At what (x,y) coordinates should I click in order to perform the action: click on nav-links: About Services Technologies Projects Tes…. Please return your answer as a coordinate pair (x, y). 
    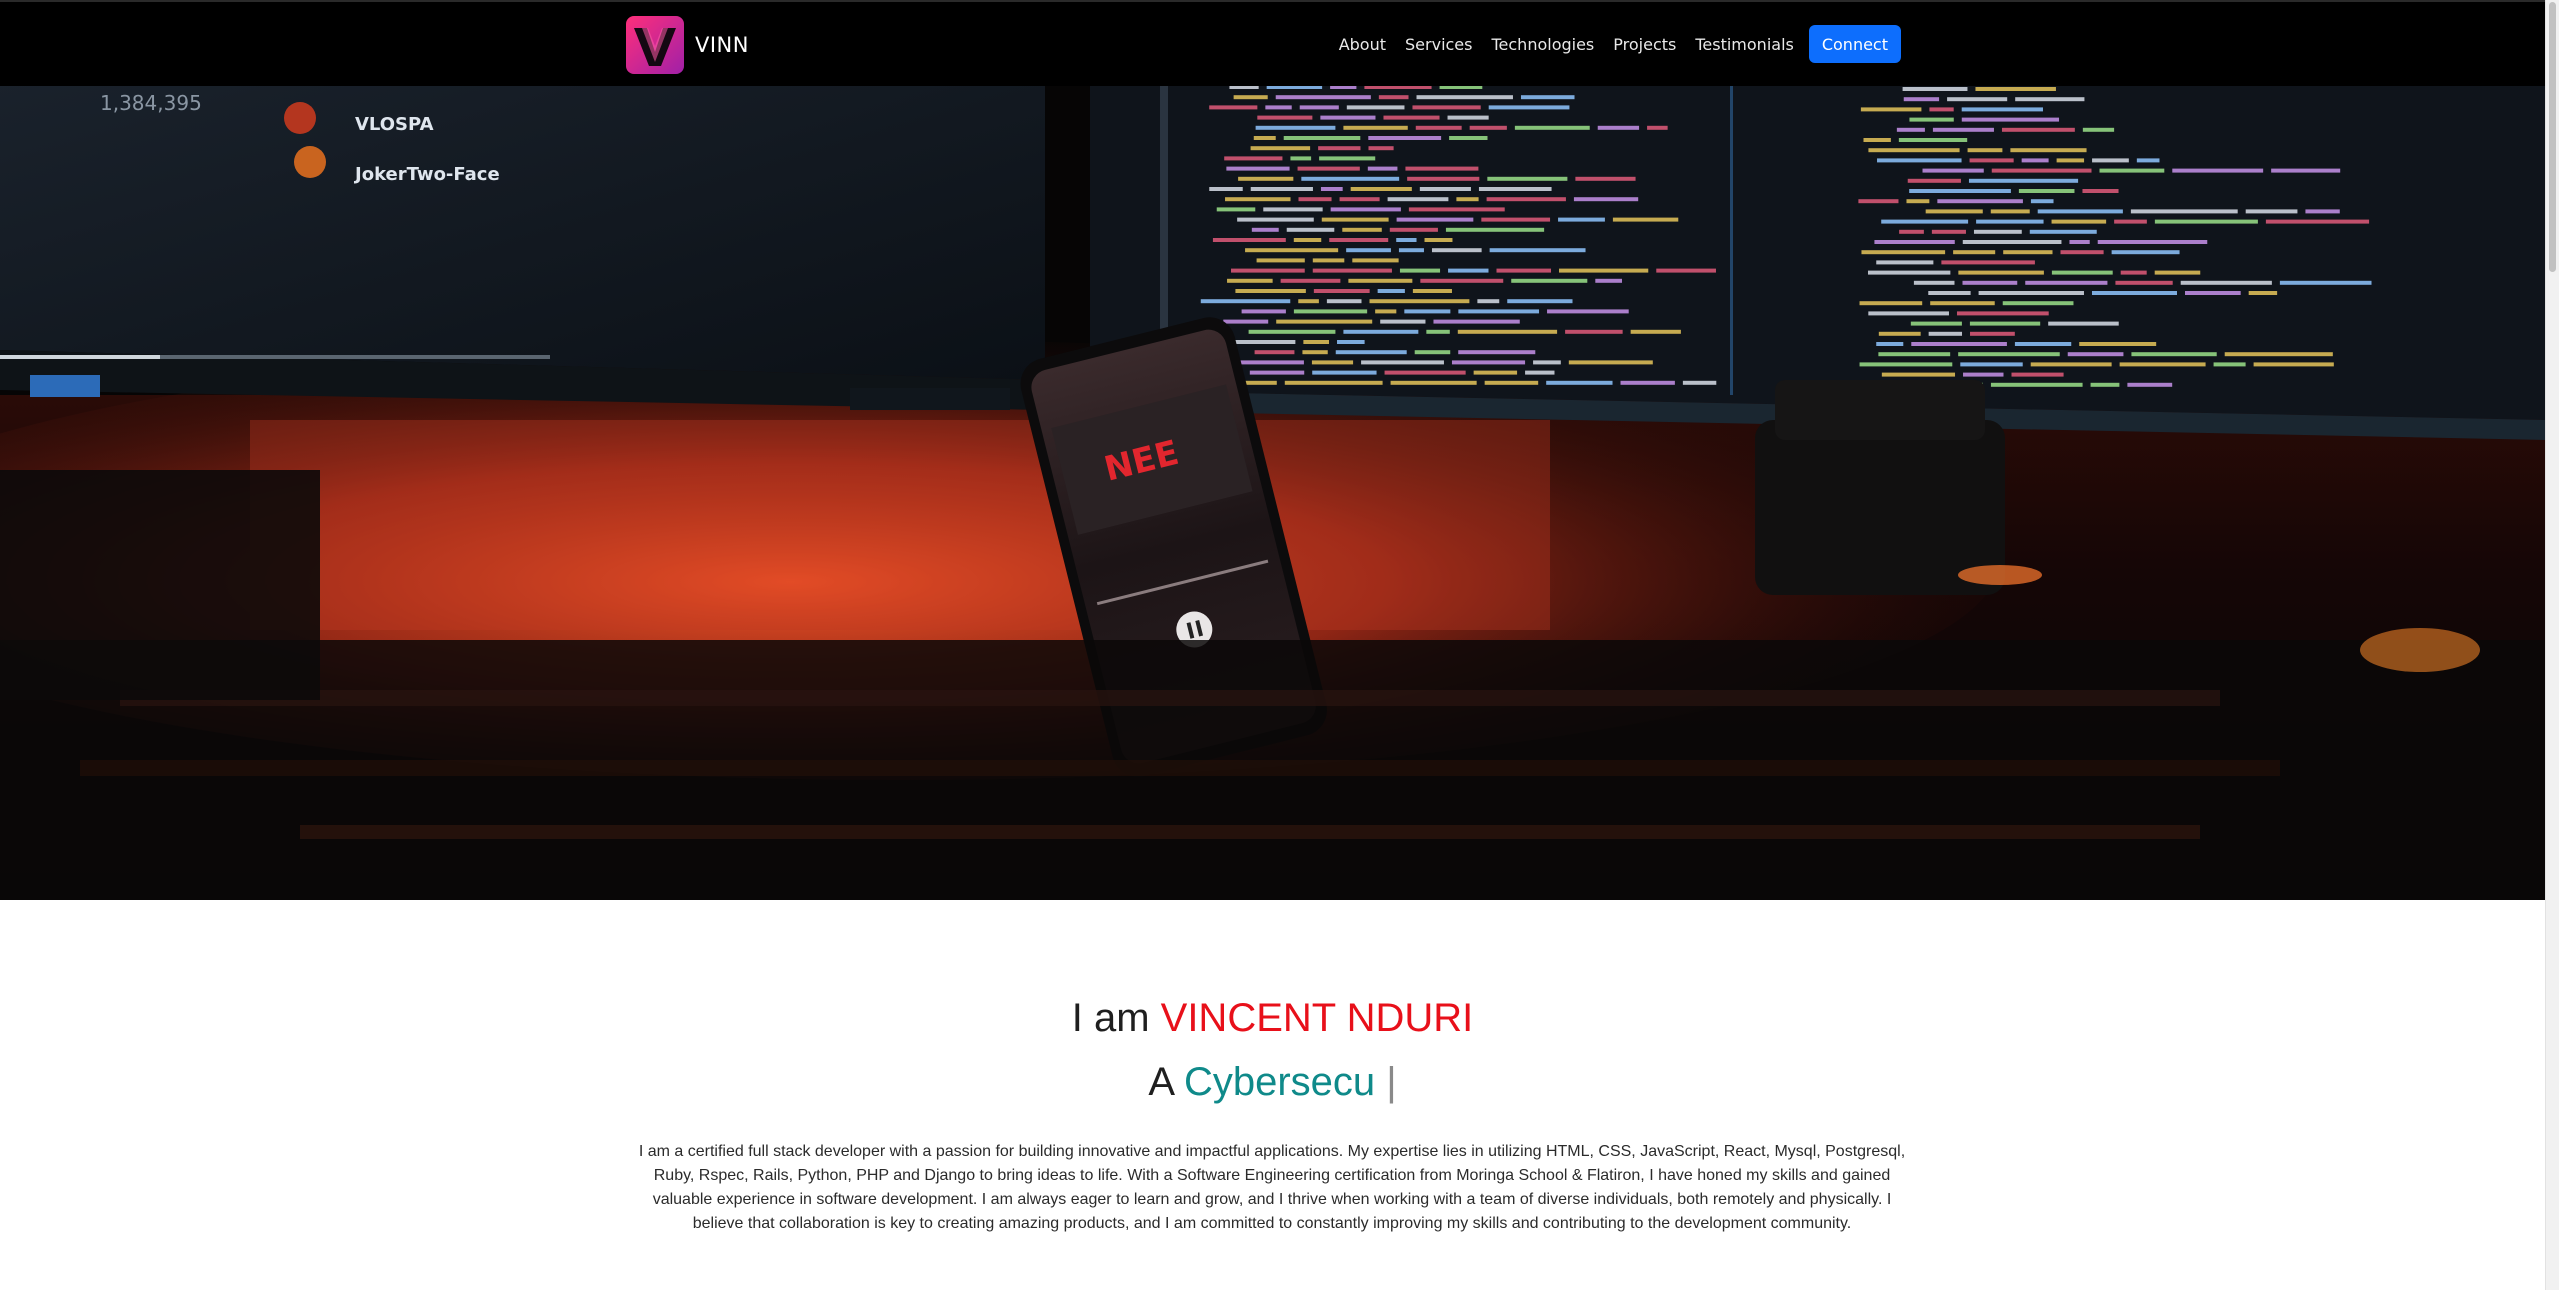
    Looking at the image, I should click on (1610, 44).